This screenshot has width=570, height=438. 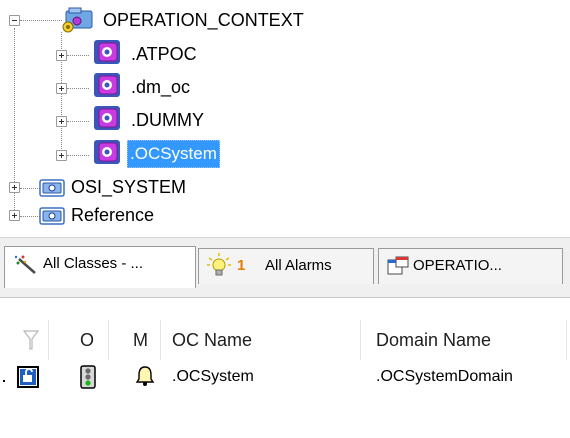 I want to click on tab-all-alarms: 1 All Alarms, so click(x=286, y=266).